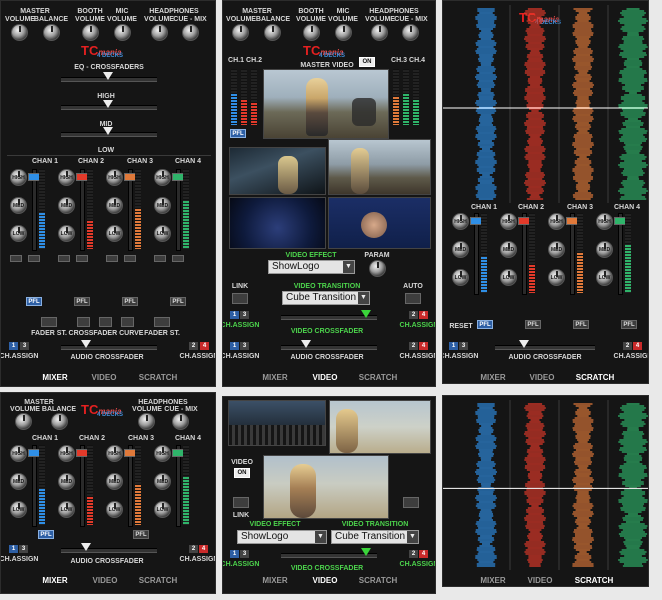  Describe the element at coordinates (234, 346) in the screenshot. I see `audio-assign-1: 1` at that location.